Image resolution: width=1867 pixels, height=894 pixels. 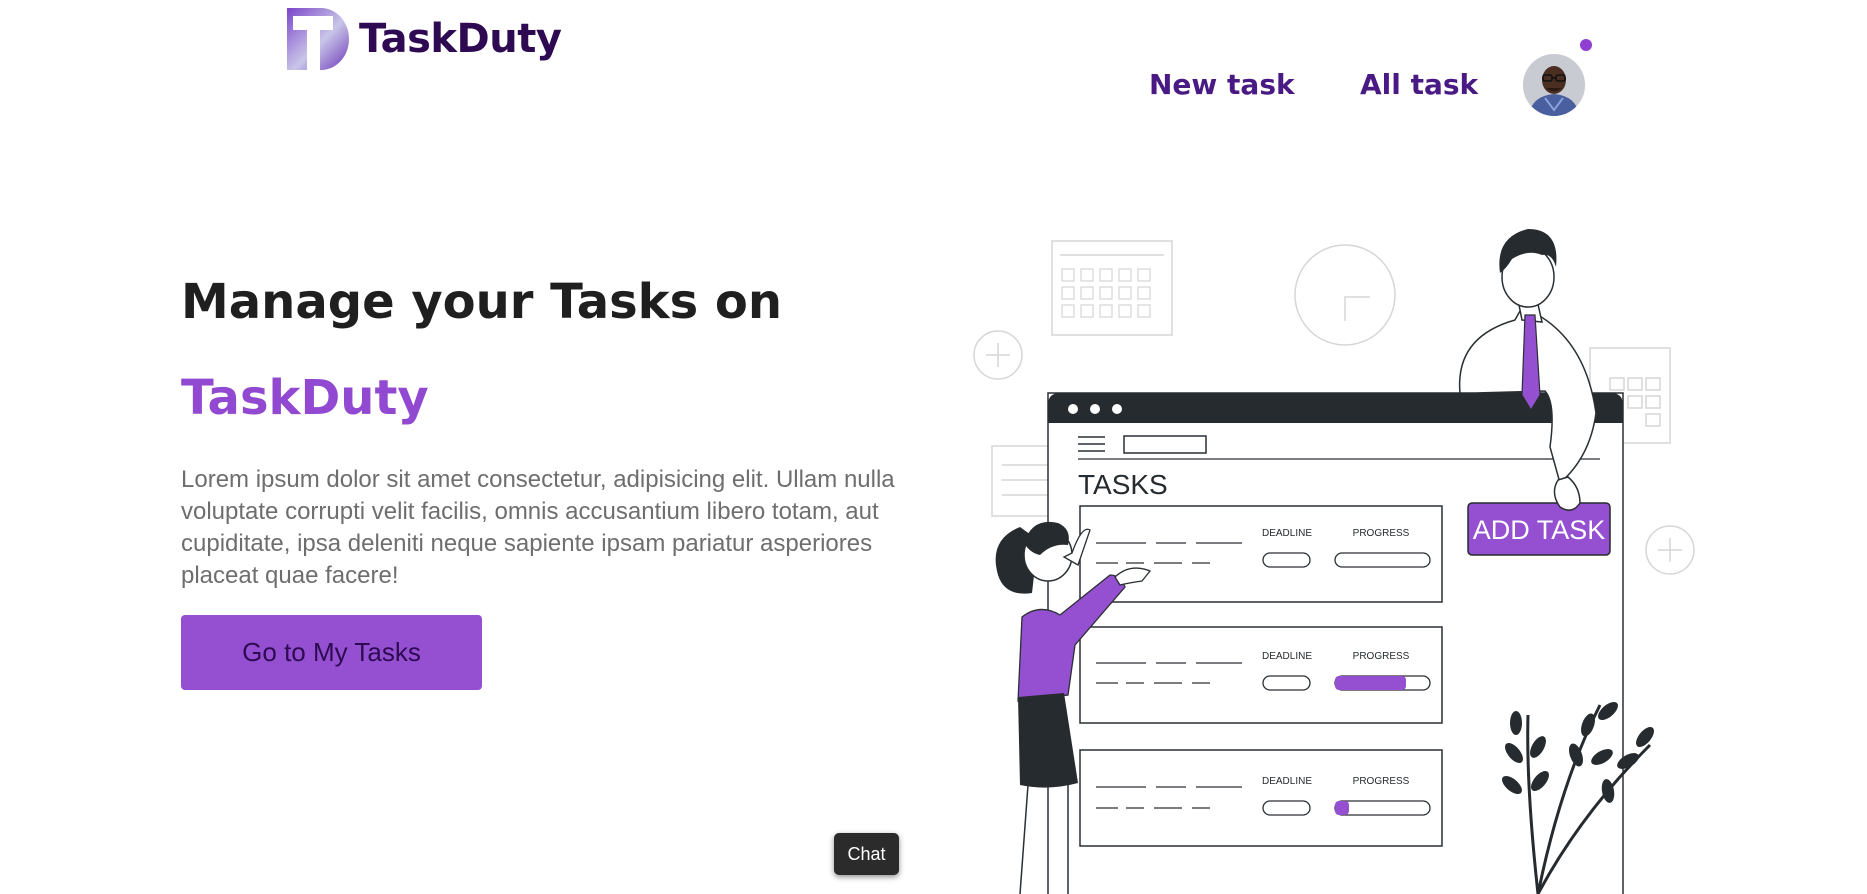 I want to click on clock-icon, so click(x=1345, y=295).